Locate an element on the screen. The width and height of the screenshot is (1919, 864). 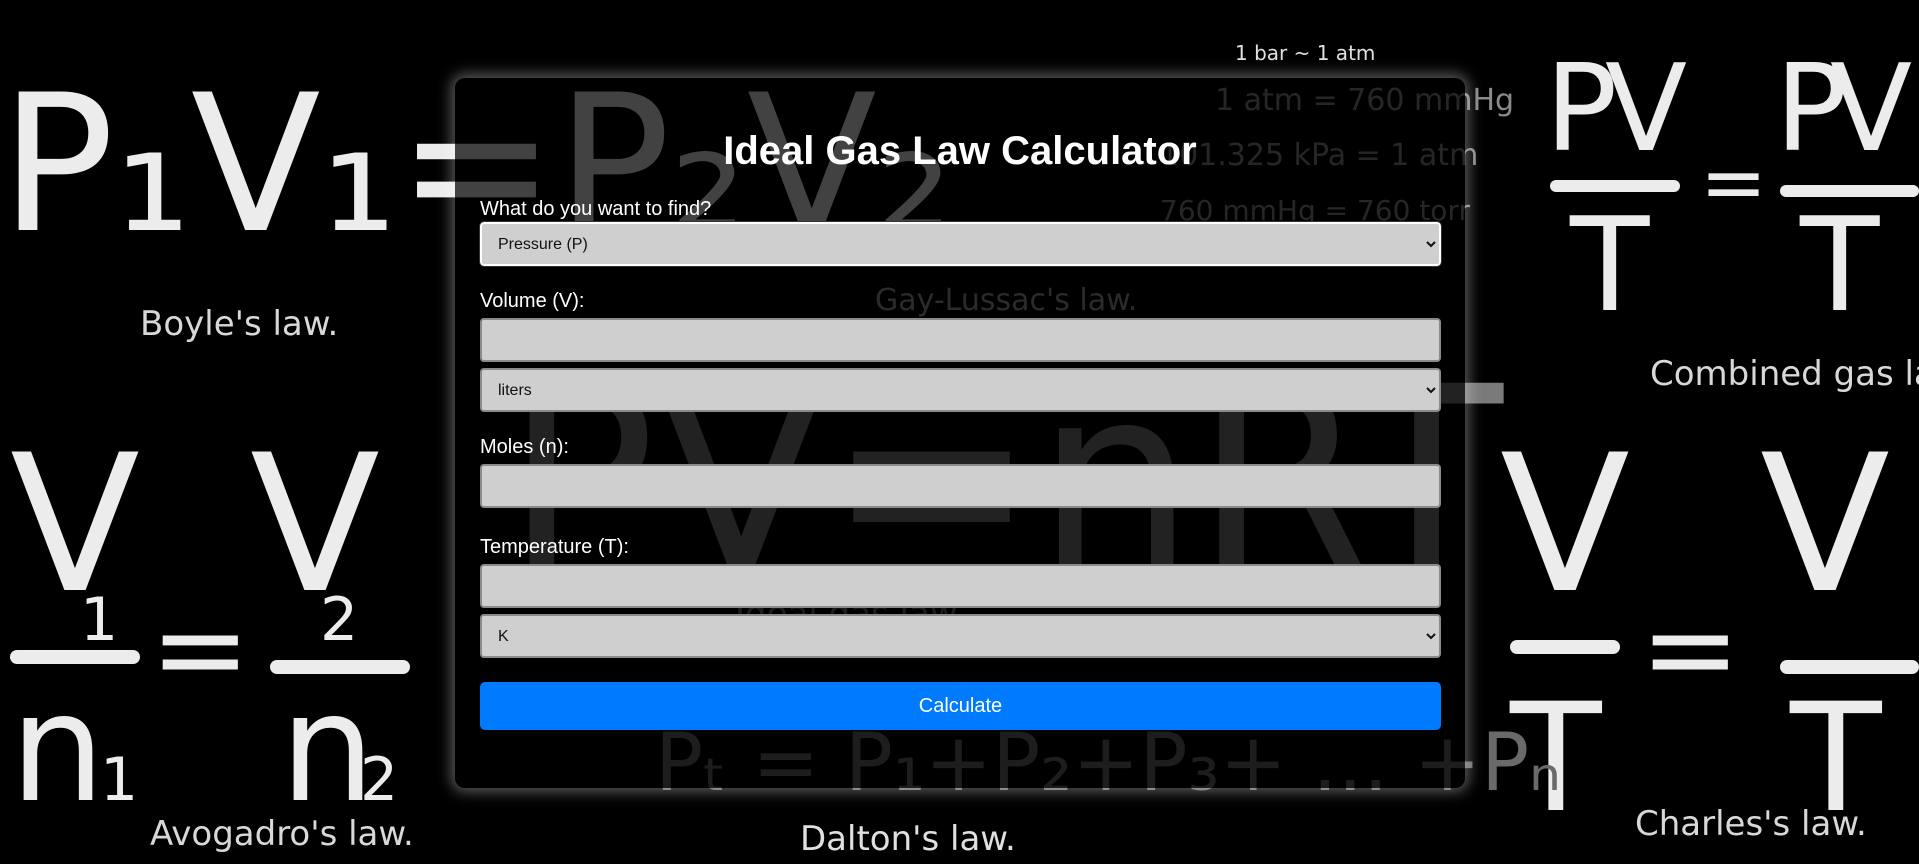
avogadros-law-equation: V 1 = V 2 n 1 n 2 is located at coordinates (210, 625).